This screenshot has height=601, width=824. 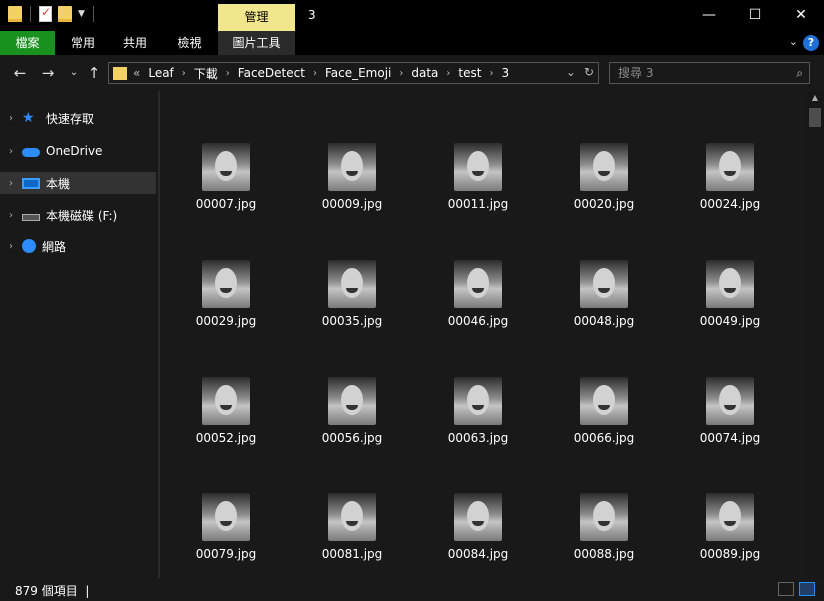 What do you see at coordinates (226, 554) in the screenshot?
I see `file-name: 00079.jpg` at bounding box center [226, 554].